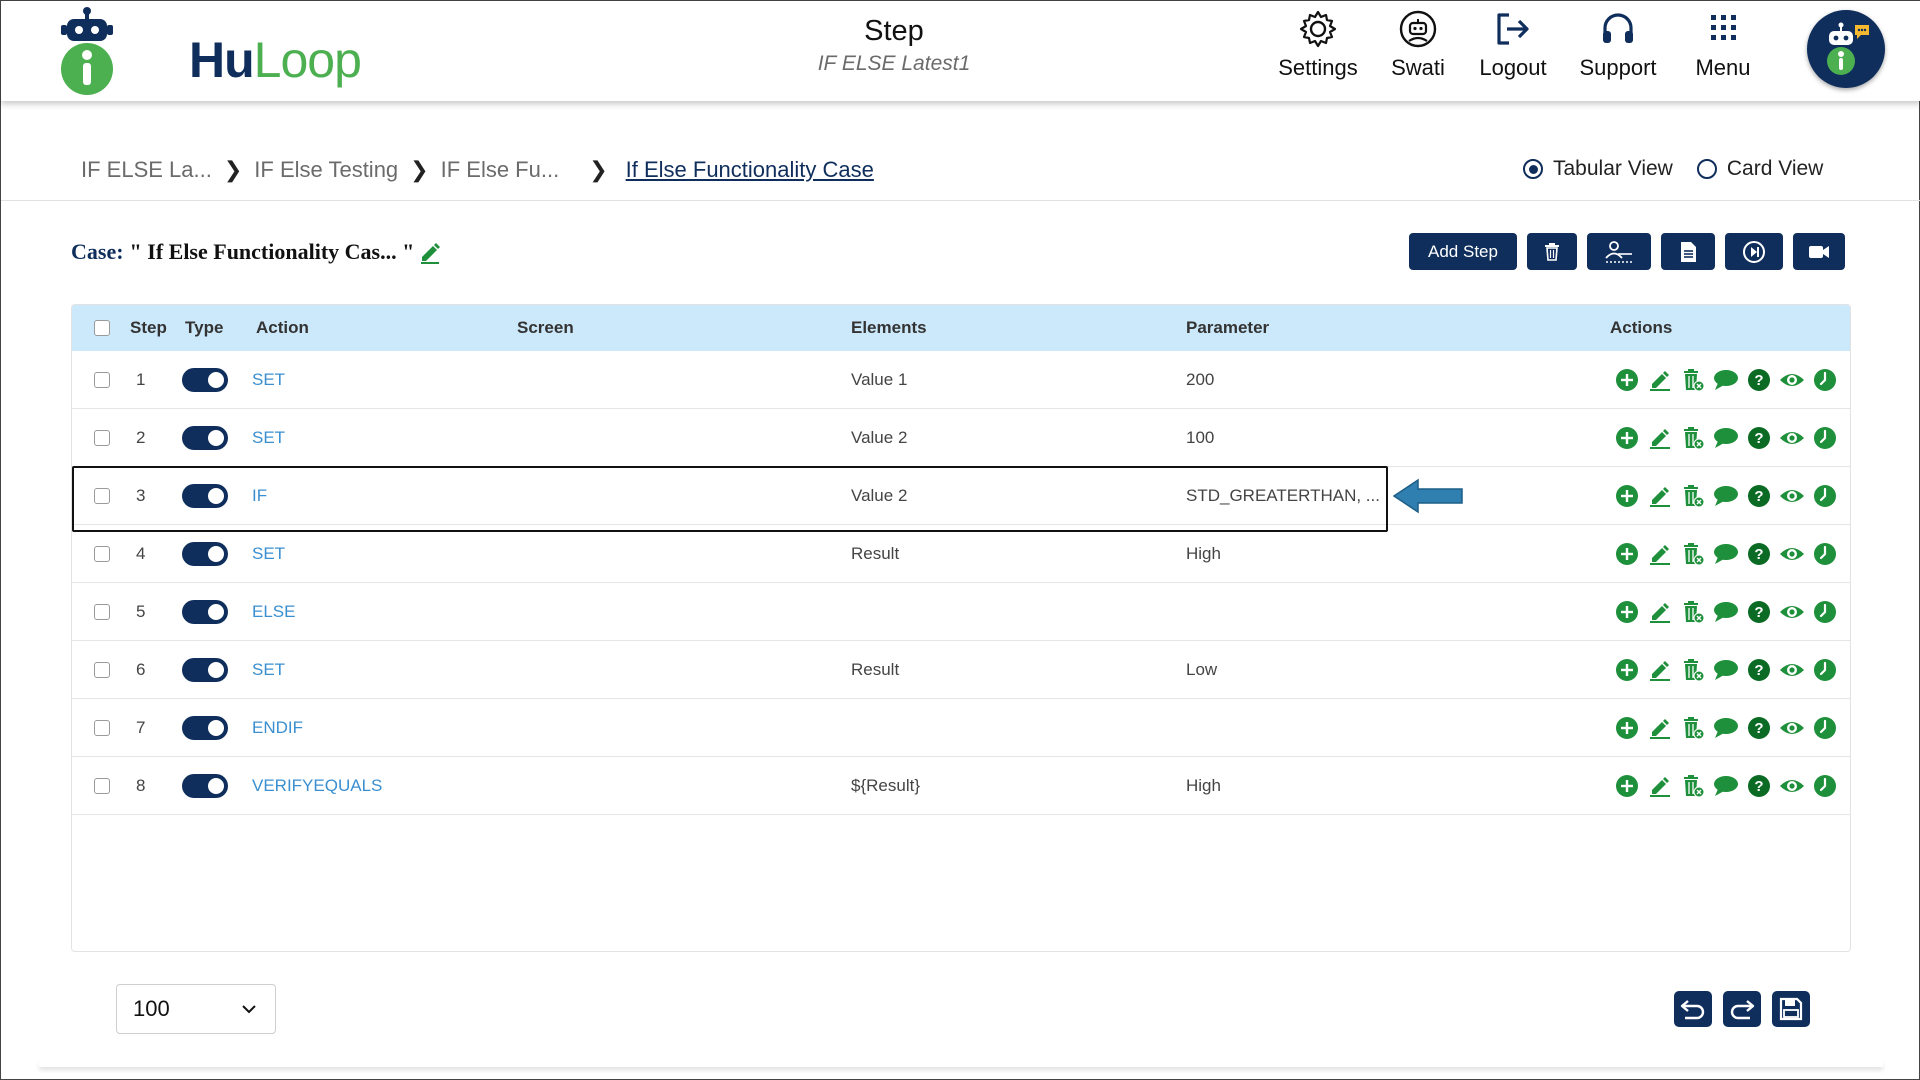 The image size is (1920, 1080). I want to click on edit-pencil-icon, so click(430, 252).